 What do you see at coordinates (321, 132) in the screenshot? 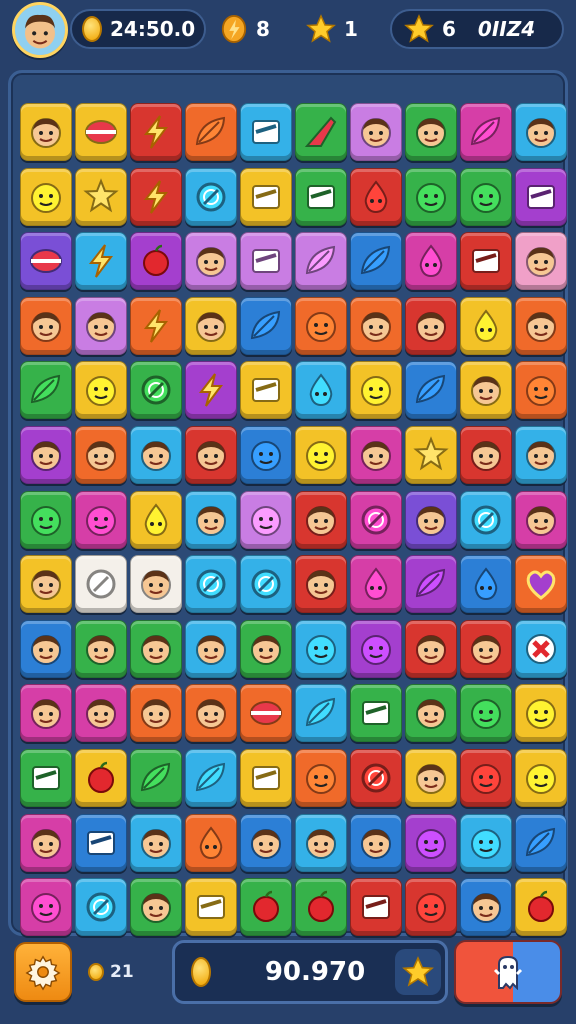
I see `tile-arrow` at bounding box center [321, 132].